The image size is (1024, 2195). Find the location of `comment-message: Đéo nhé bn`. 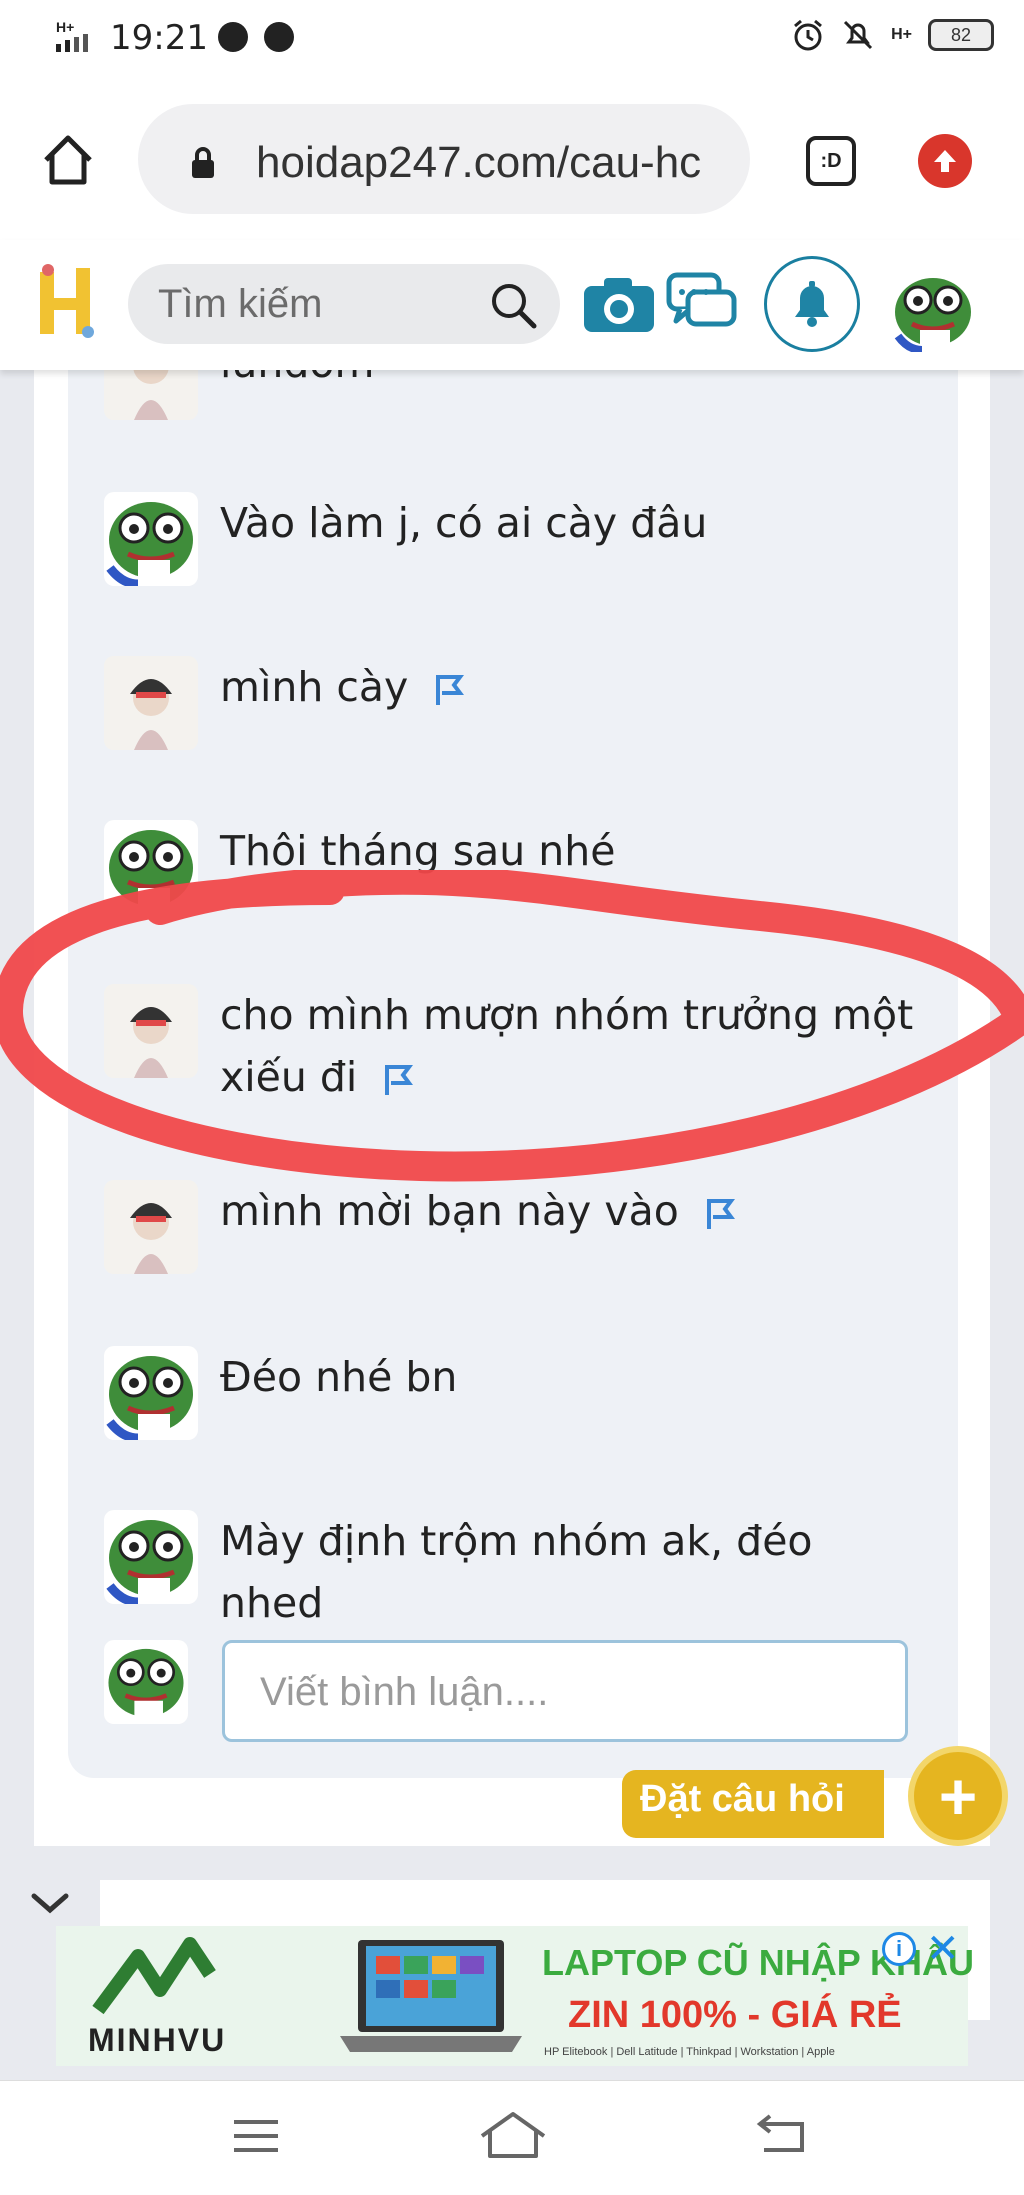

comment-message: Đéo nhé bn is located at coordinates (339, 1377).